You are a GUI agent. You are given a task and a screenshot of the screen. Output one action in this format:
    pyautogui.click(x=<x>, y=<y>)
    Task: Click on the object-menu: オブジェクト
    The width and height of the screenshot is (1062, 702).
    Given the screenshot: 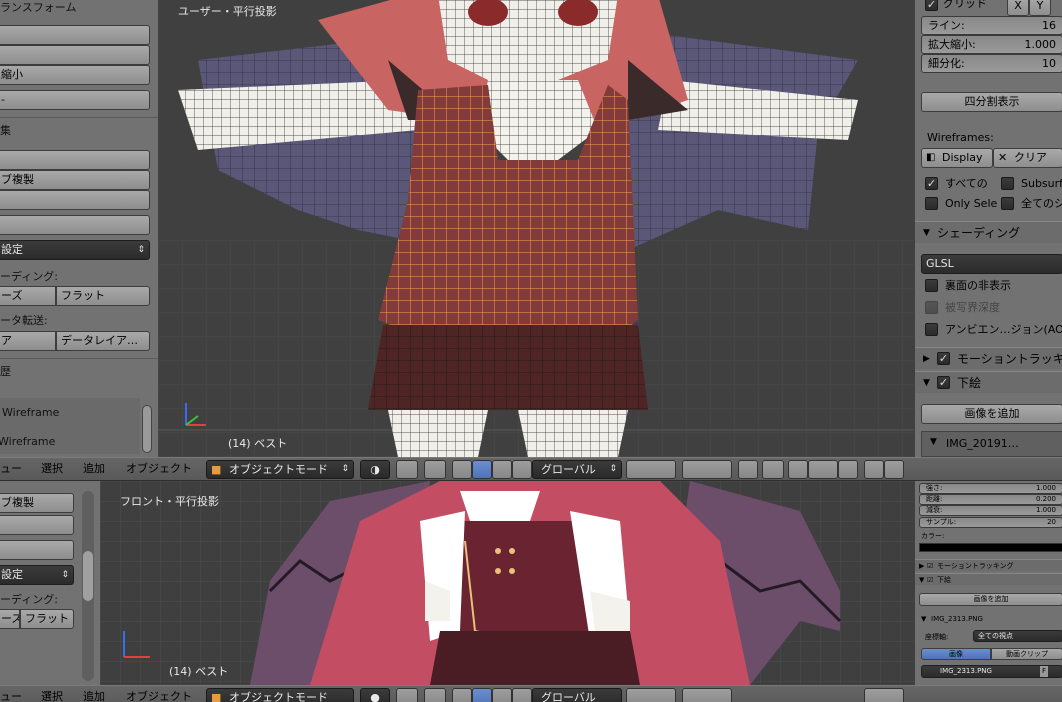 What is the action you would take?
    pyautogui.click(x=159, y=469)
    